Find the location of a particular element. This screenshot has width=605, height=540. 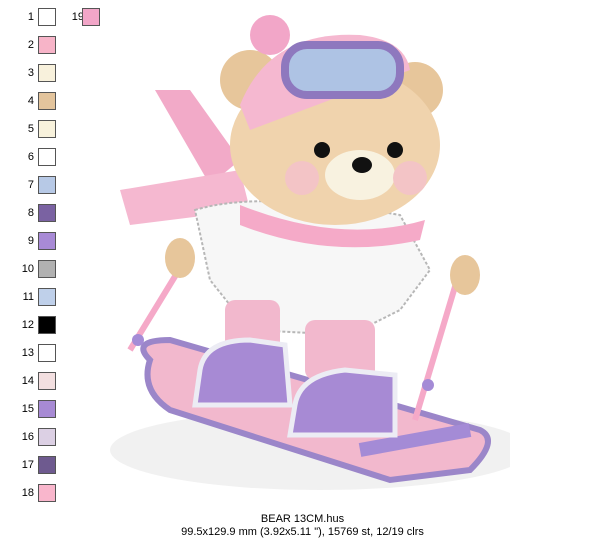

color-swatch-17: 17 is located at coordinates (38, 466).